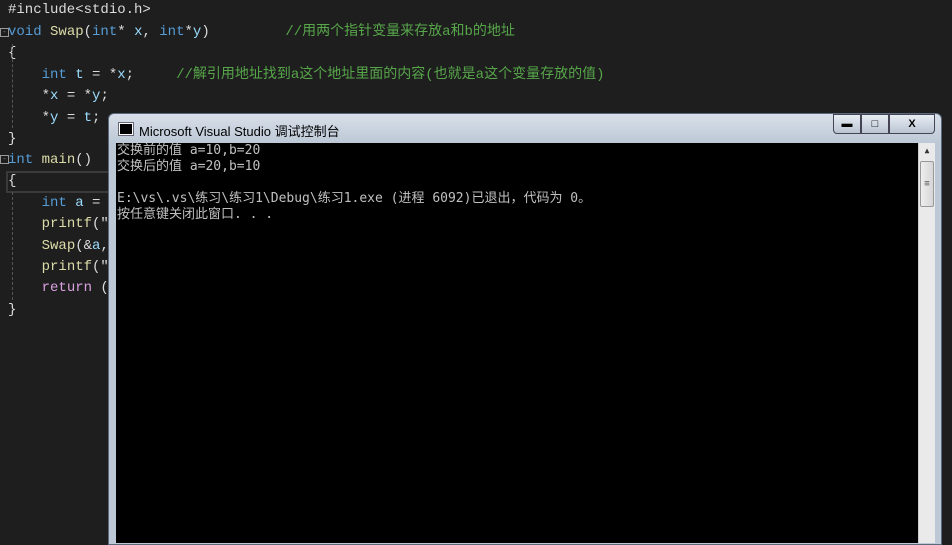 This screenshot has width=952, height=545. What do you see at coordinates (195, 214) in the screenshot?
I see `console-line: 按任意键关闭此窗口. . .` at bounding box center [195, 214].